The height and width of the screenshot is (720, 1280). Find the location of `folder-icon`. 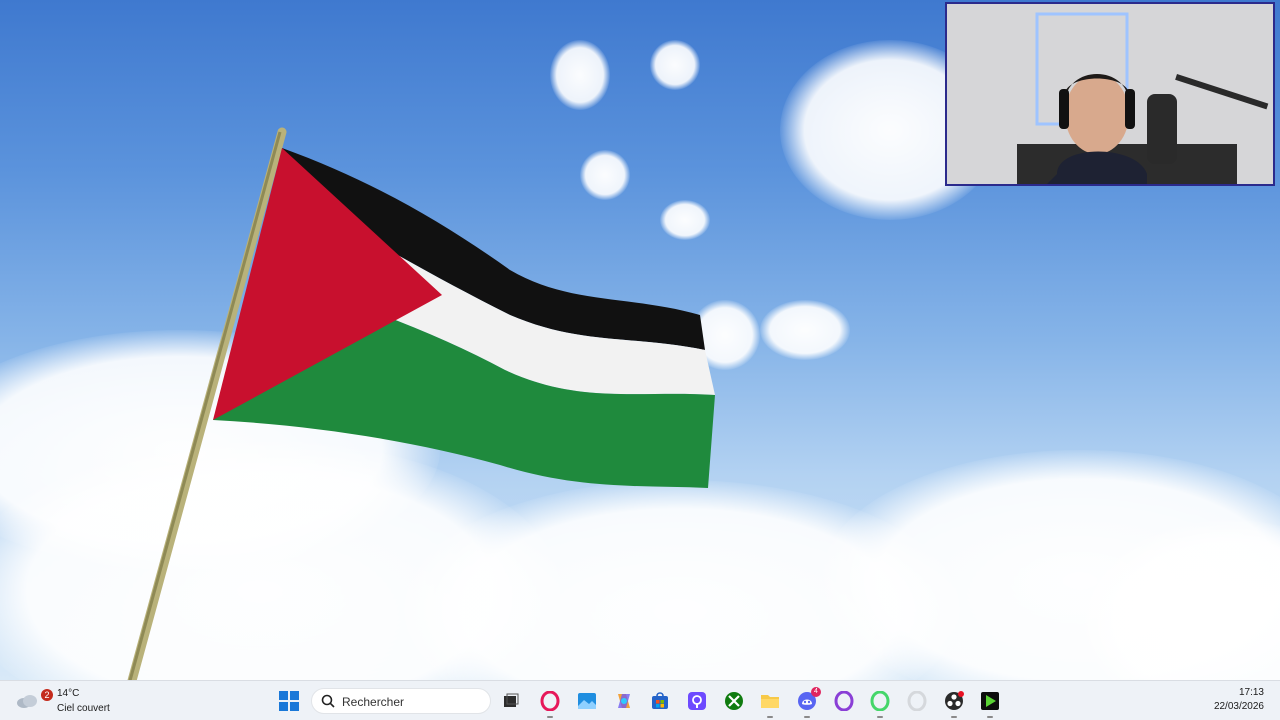

folder-icon is located at coordinates (770, 701).